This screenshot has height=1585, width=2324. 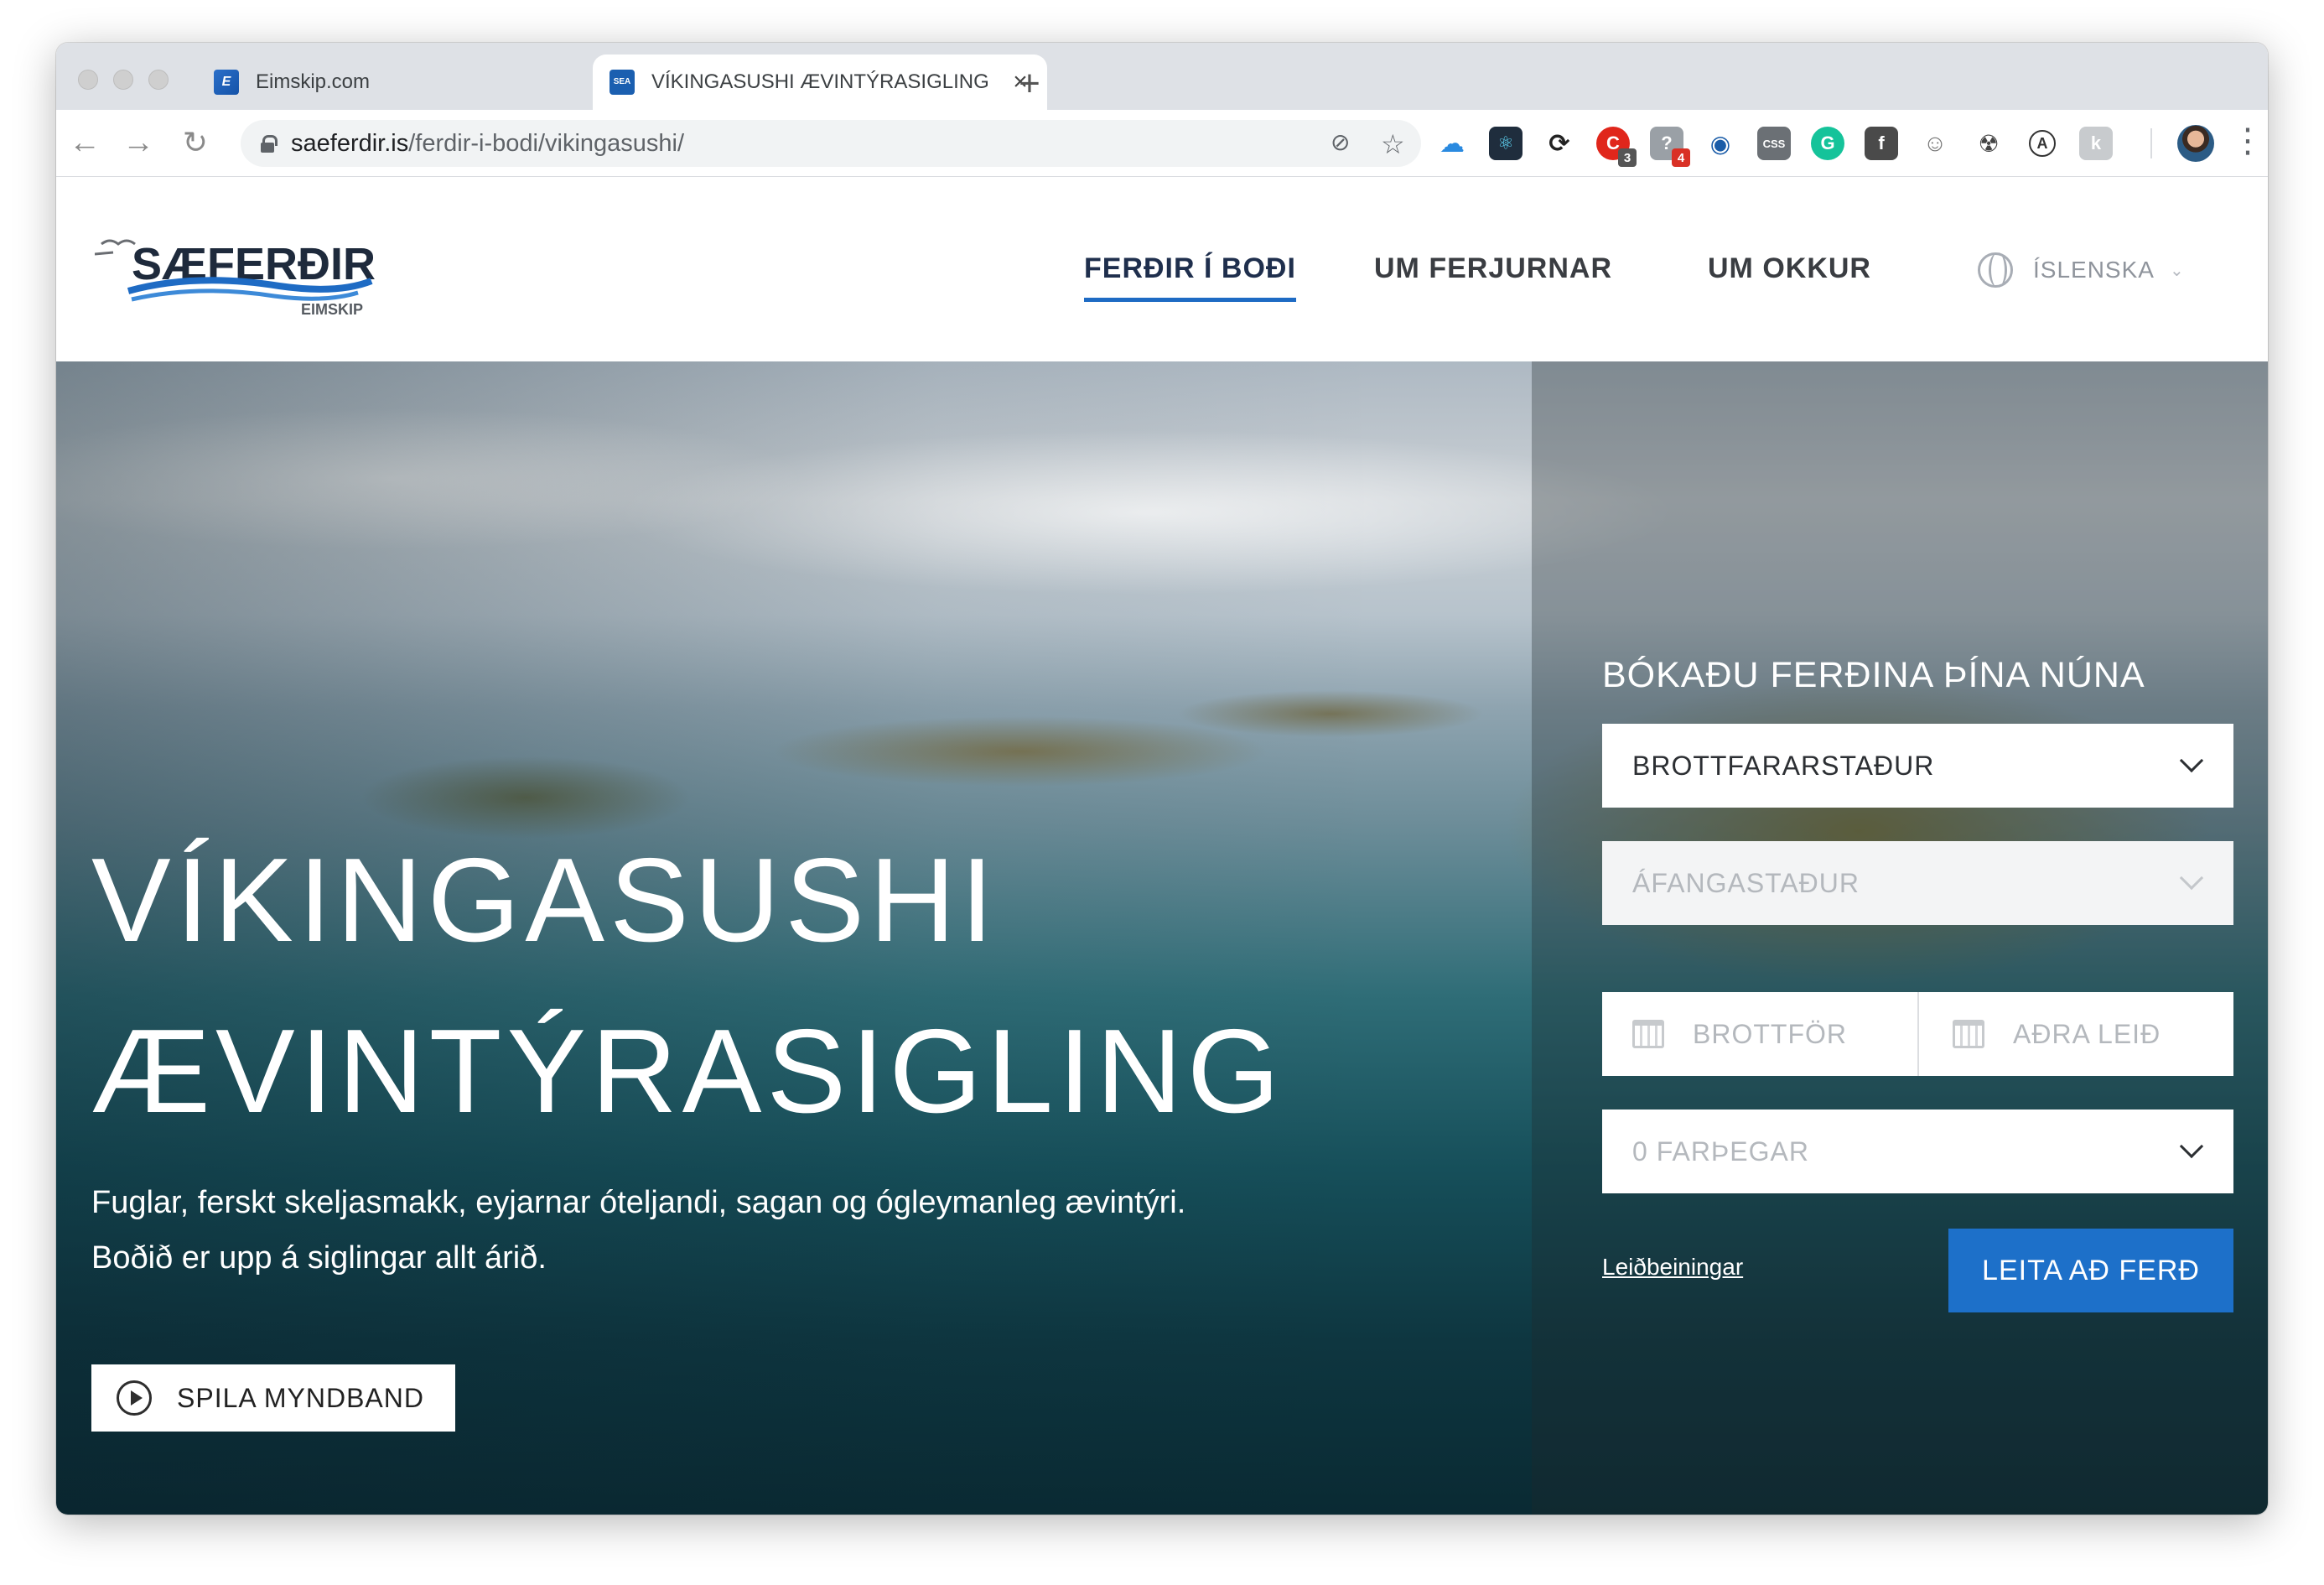 What do you see at coordinates (2087, 1033) in the screenshot?
I see `date-placeholder: AÐRA LEIÐ` at bounding box center [2087, 1033].